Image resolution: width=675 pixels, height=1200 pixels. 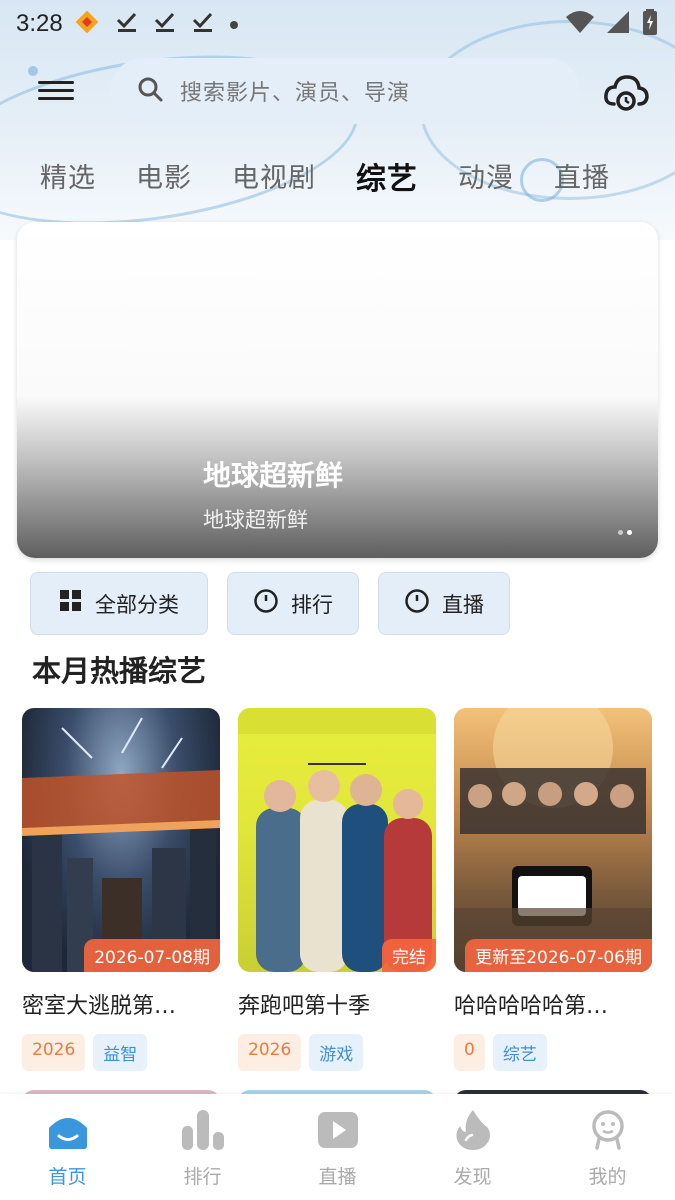 I want to click on wifi-icon, so click(x=580, y=24).